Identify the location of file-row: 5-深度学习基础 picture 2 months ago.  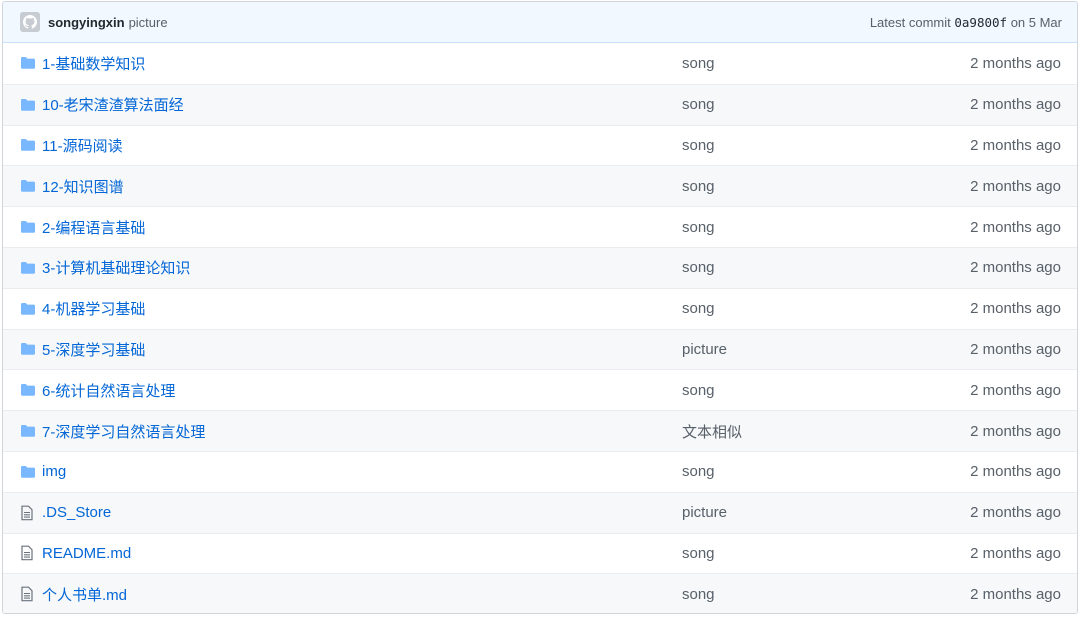
(540, 349).